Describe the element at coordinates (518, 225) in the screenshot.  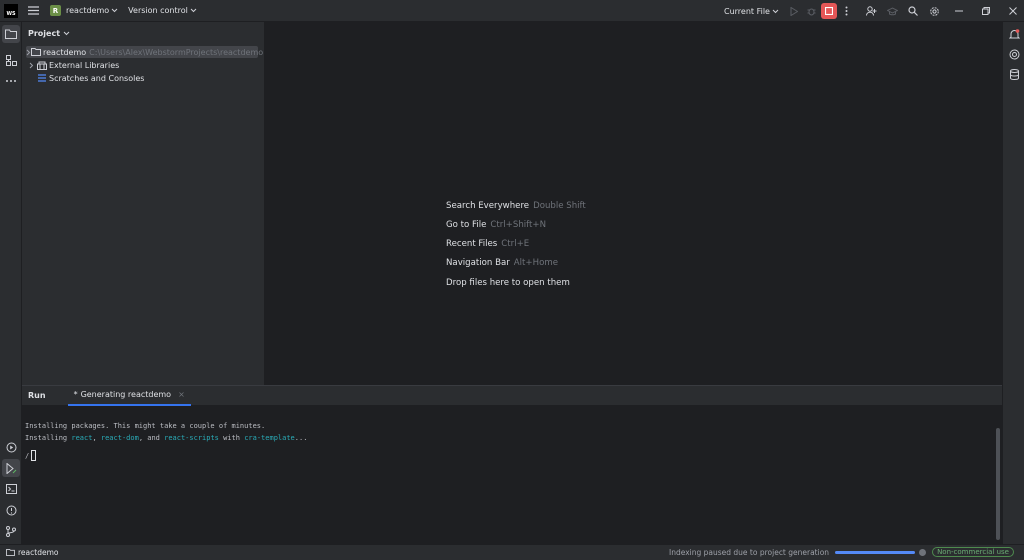
I see `hint-shortcut: Ctrl+Shift+N` at that location.